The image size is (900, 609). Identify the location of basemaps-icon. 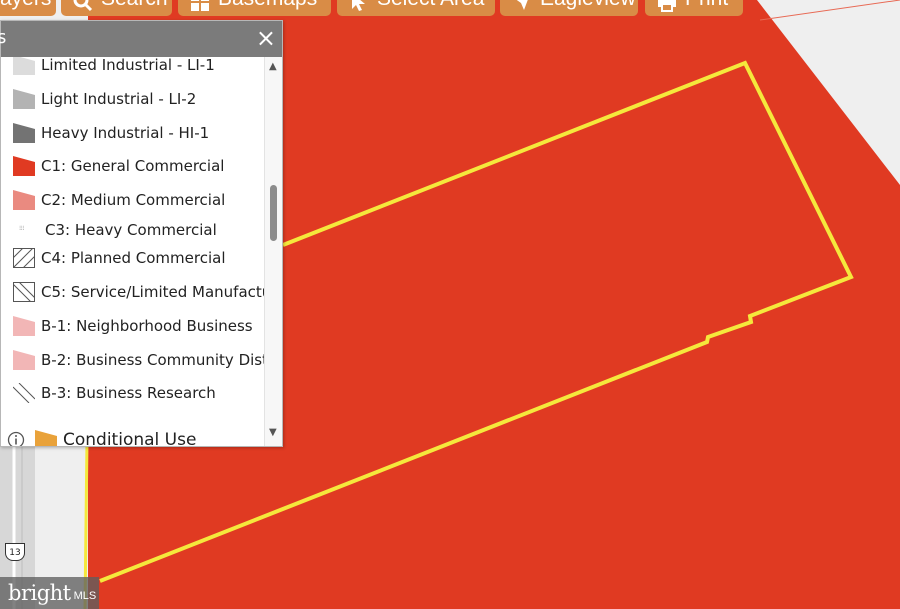
(200, 5).